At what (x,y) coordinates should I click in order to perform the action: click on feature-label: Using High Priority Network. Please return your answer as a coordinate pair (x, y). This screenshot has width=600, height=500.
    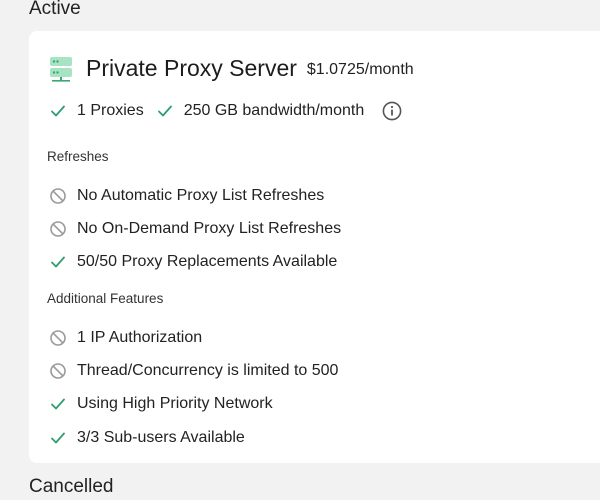
    Looking at the image, I should click on (175, 404).